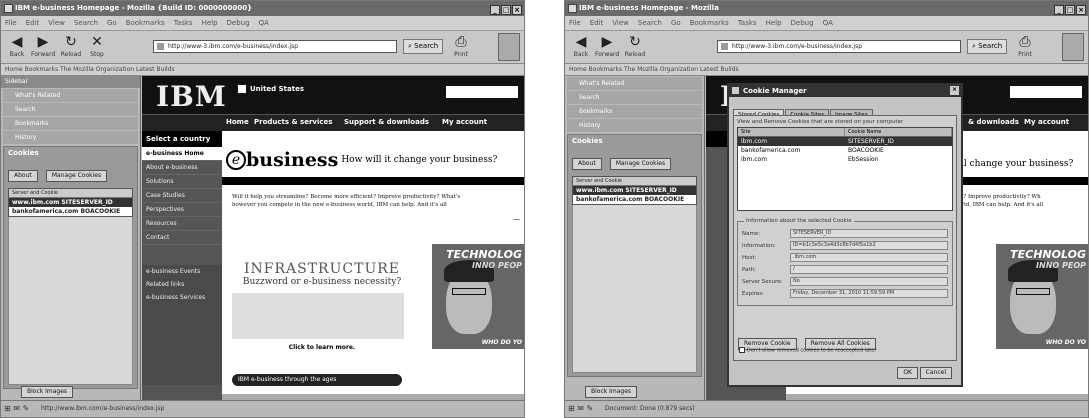 The height and width of the screenshot is (418, 1089). Describe the element at coordinates (182, 210) in the screenshot. I see `left-nav-item: Perspectives` at that location.